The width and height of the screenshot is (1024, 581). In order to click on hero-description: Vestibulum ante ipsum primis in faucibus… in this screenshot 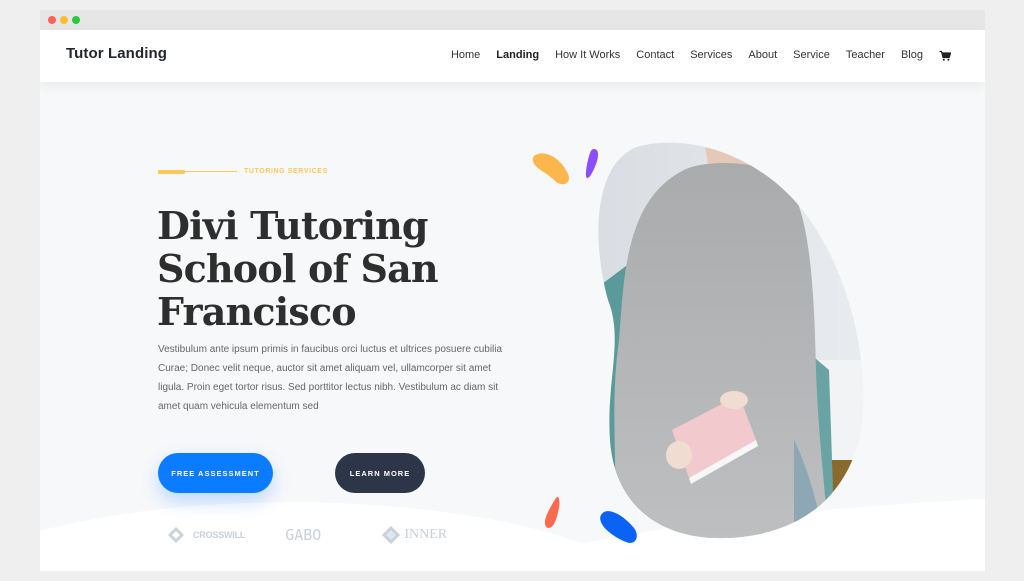, I will do `click(330, 378)`.